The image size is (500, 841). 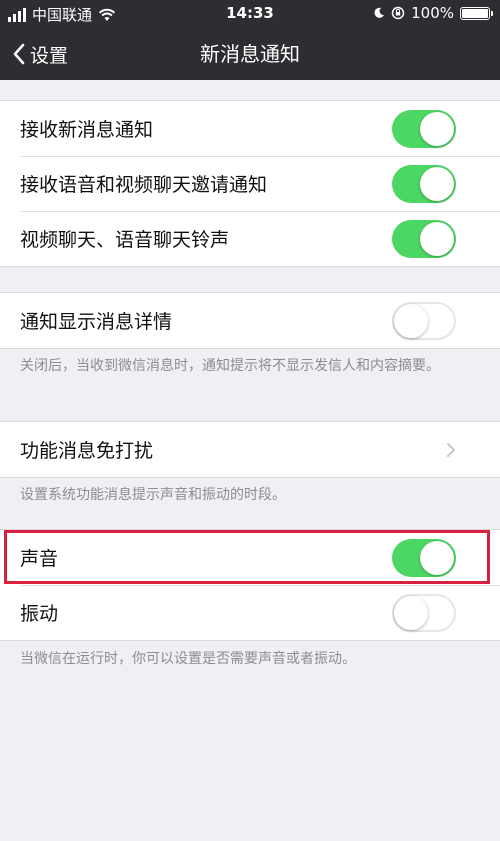 I want to click on sound-vibration-group: 声音 振动, so click(x=250, y=585).